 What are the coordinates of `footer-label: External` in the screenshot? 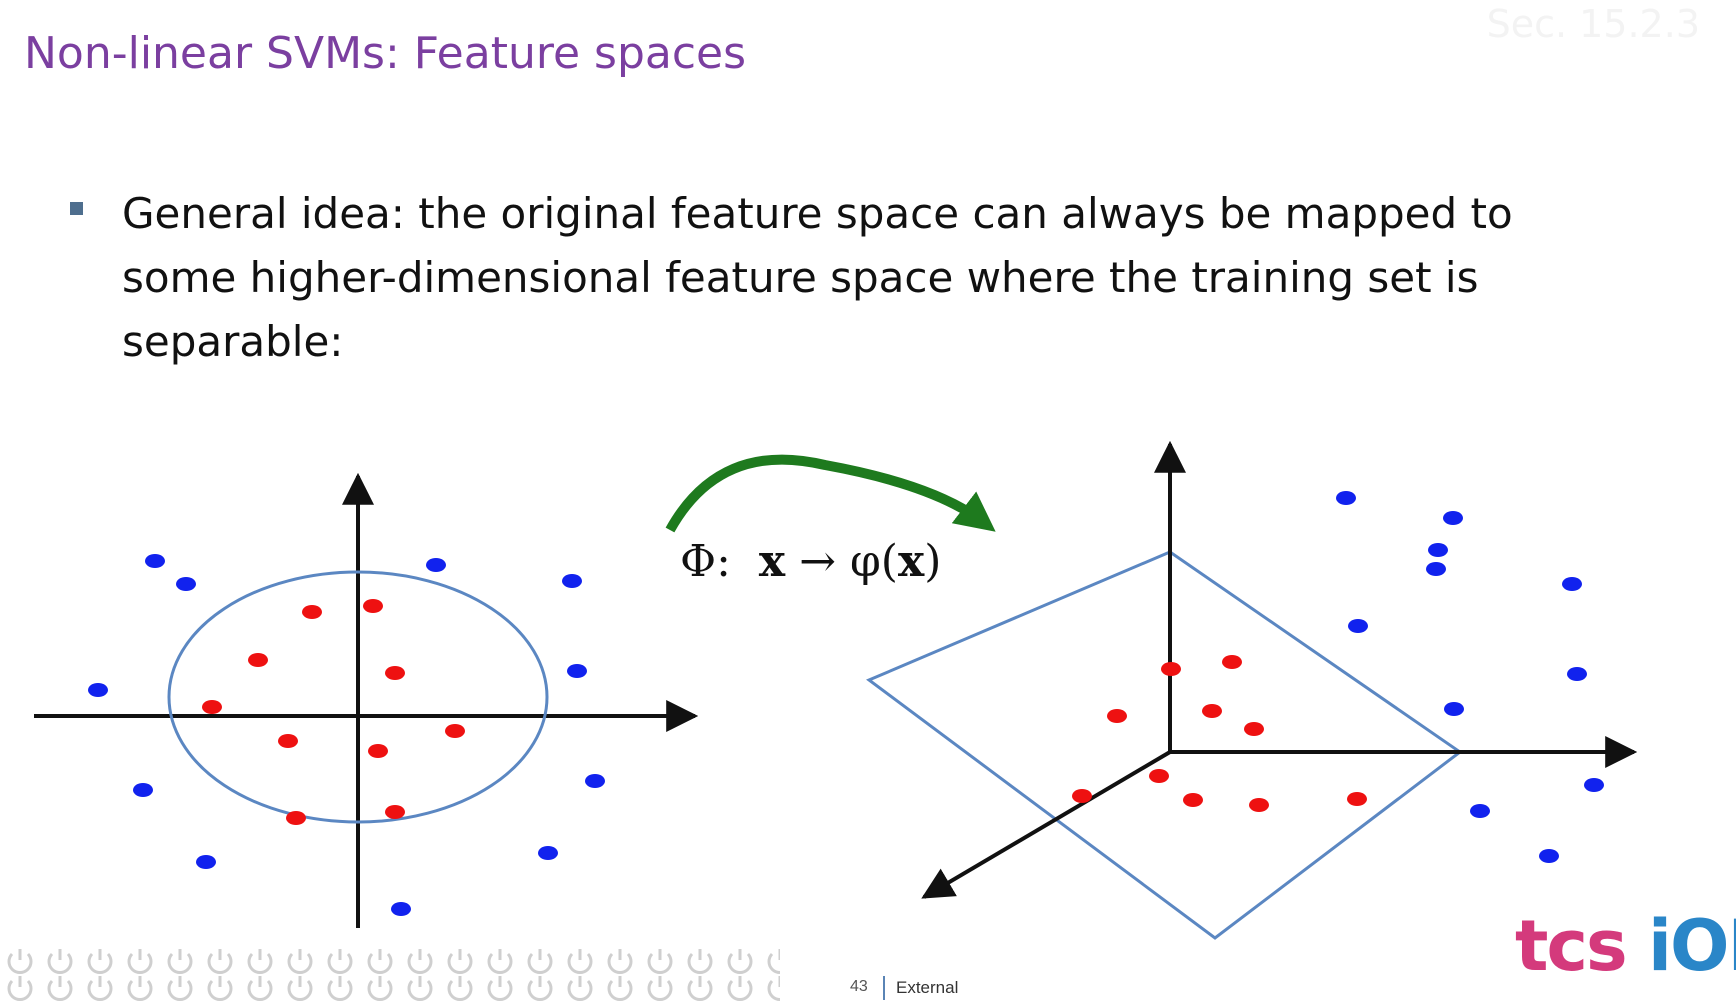 It's located at (927, 987).